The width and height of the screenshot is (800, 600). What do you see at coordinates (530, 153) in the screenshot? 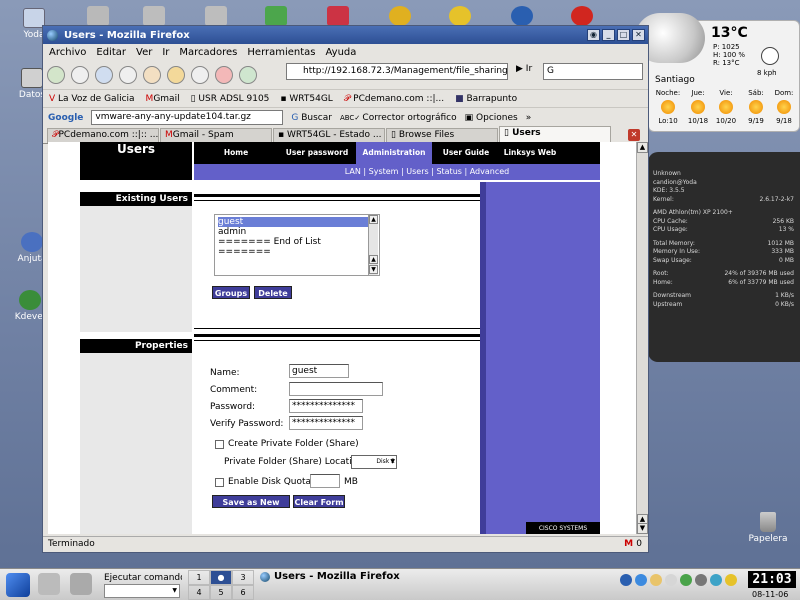
I see `nav-linksys-web: Linksys Web` at bounding box center [530, 153].